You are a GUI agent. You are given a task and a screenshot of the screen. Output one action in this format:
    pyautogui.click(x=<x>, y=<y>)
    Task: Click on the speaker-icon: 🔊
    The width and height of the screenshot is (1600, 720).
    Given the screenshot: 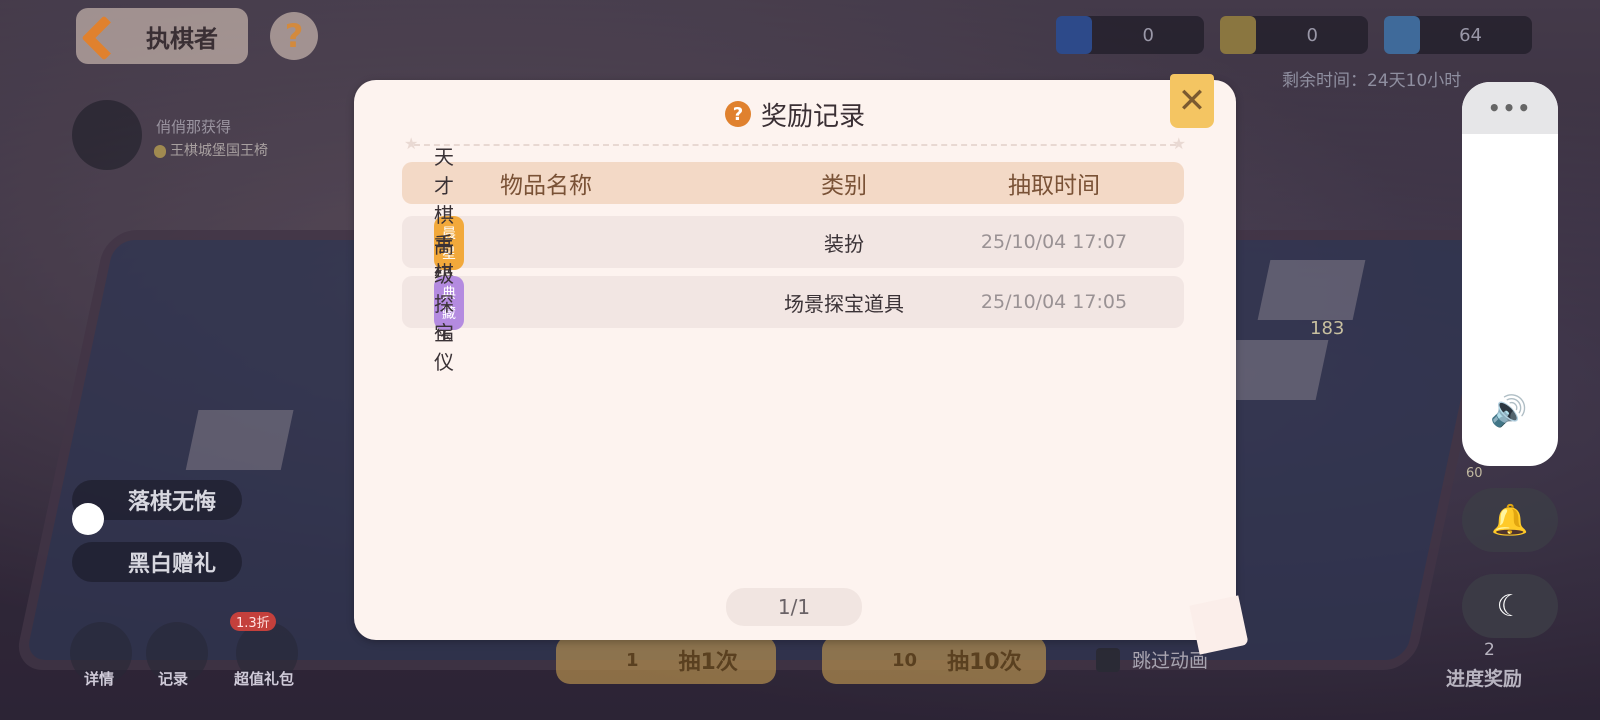 What is the action you would take?
    pyautogui.click(x=1508, y=411)
    